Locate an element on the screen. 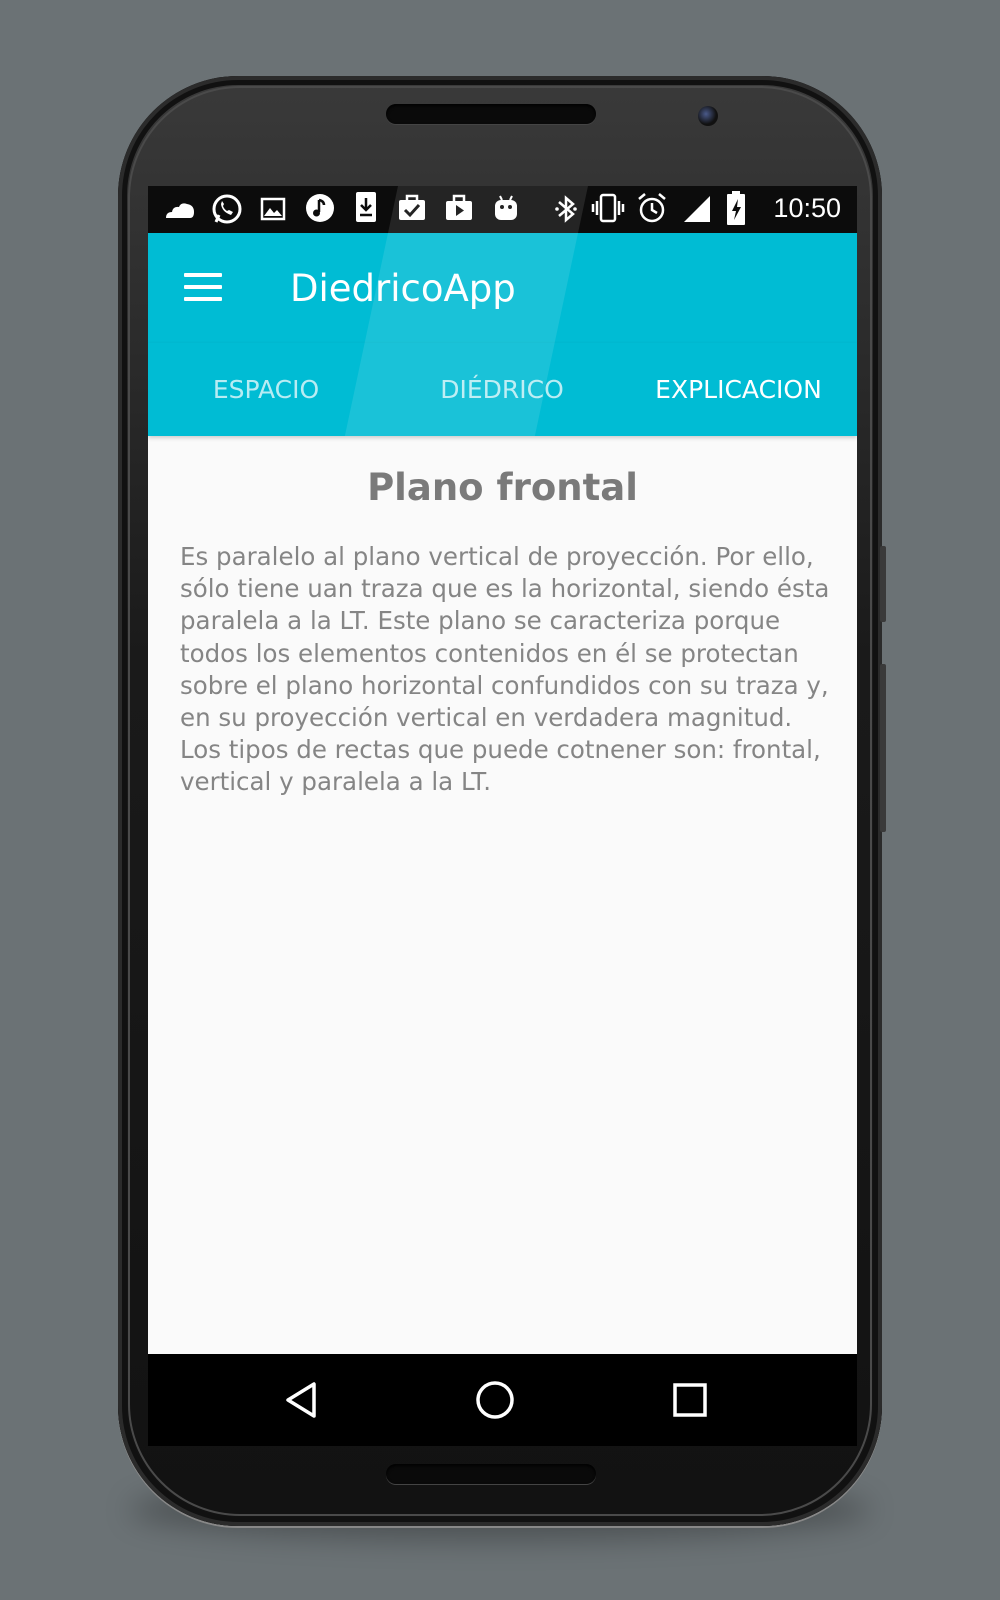  cloud-icon is located at coordinates (180, 210).